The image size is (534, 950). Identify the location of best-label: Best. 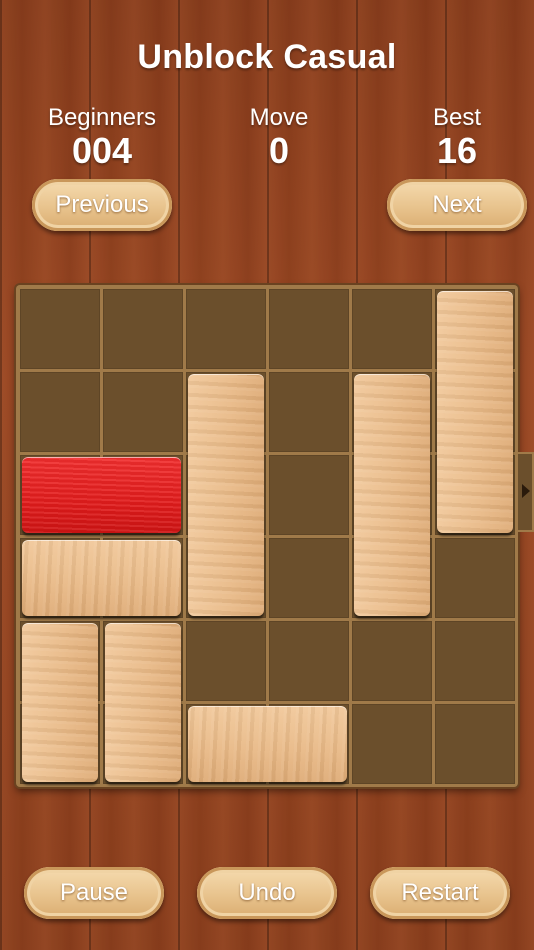
(457, 117).